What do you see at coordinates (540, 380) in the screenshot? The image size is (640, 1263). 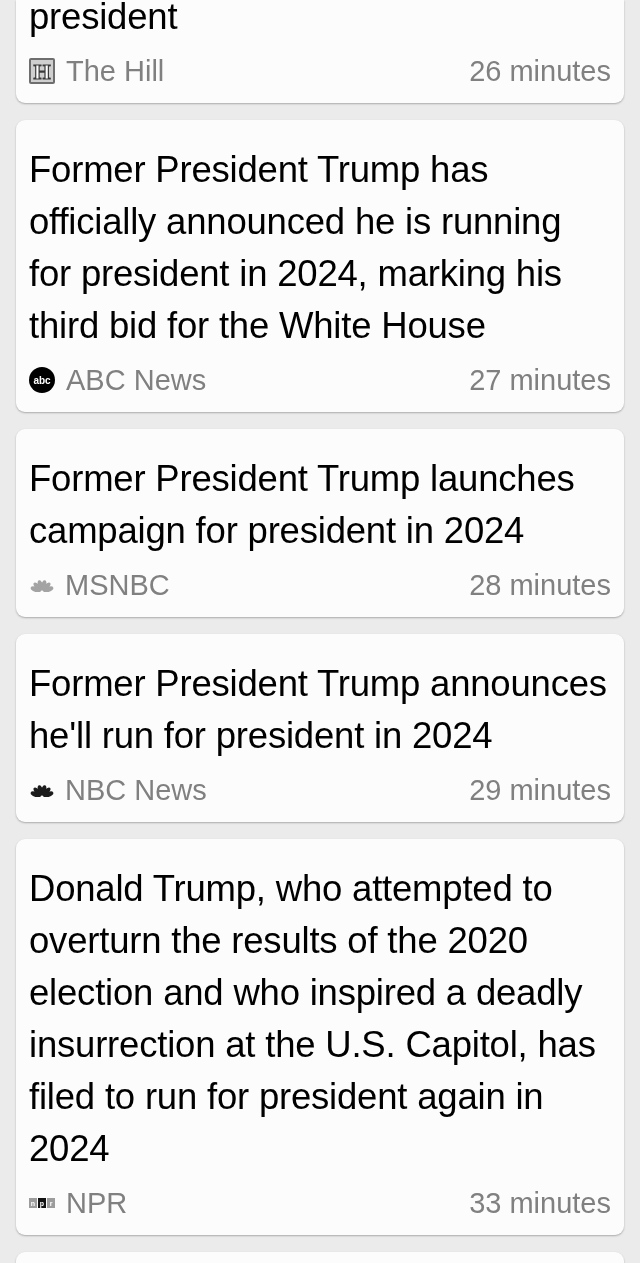 I see `time-ago: 27 minutes` at bounding box center [540, 380].